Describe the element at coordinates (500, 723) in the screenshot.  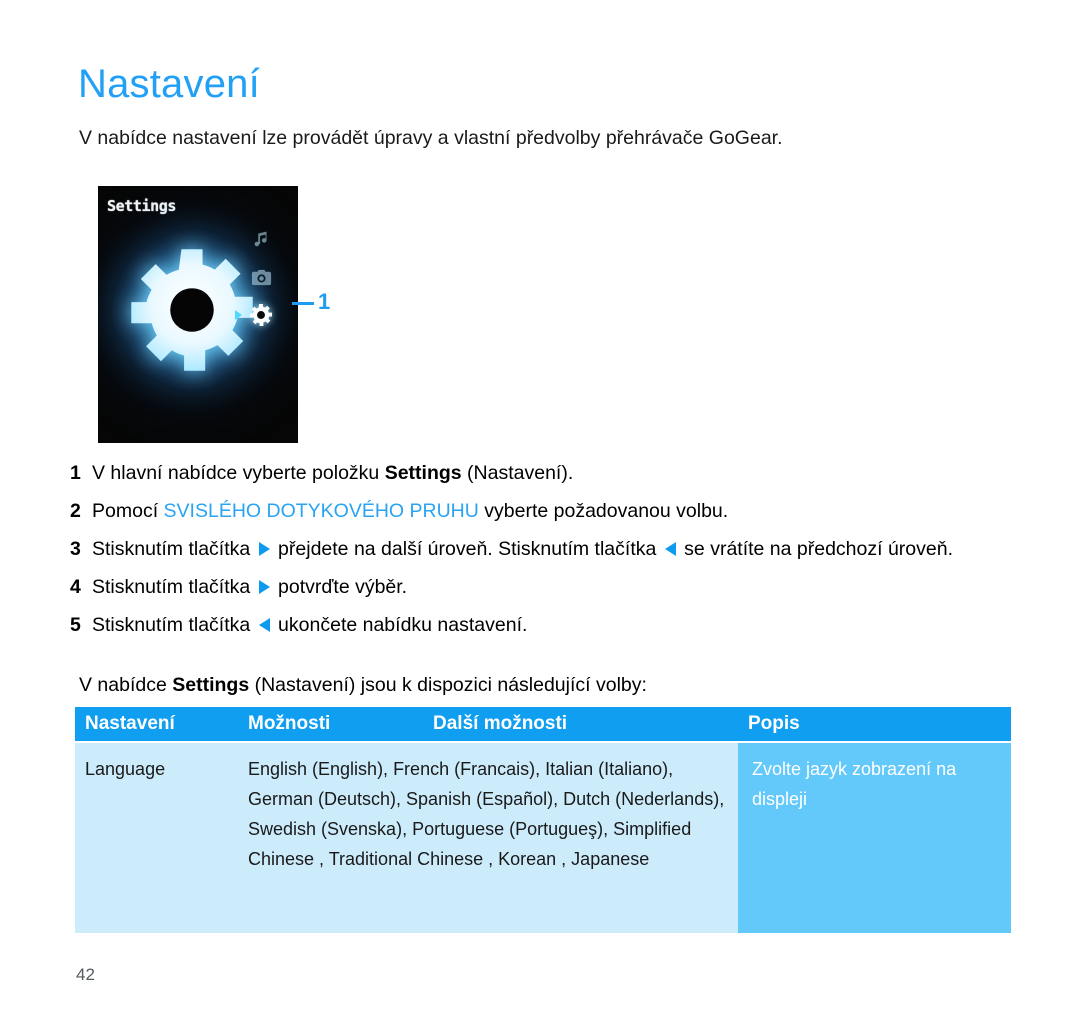
I see `table-header-more-options: Další možnosti` at that location.